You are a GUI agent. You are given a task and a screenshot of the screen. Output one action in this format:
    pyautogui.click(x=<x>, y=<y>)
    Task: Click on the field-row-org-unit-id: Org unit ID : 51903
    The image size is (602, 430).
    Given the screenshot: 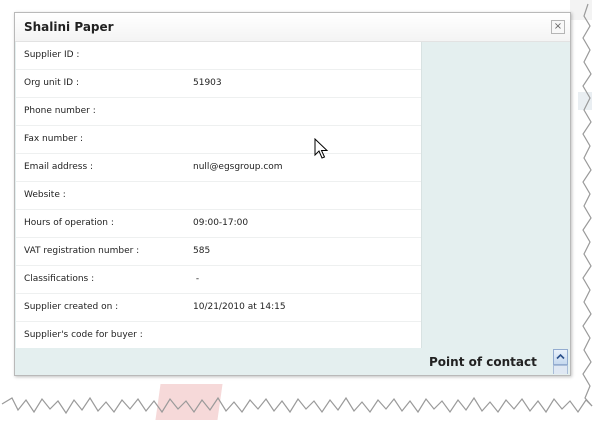 What is the action you would take?
    pyautogui.click(x=218, y=84)
    